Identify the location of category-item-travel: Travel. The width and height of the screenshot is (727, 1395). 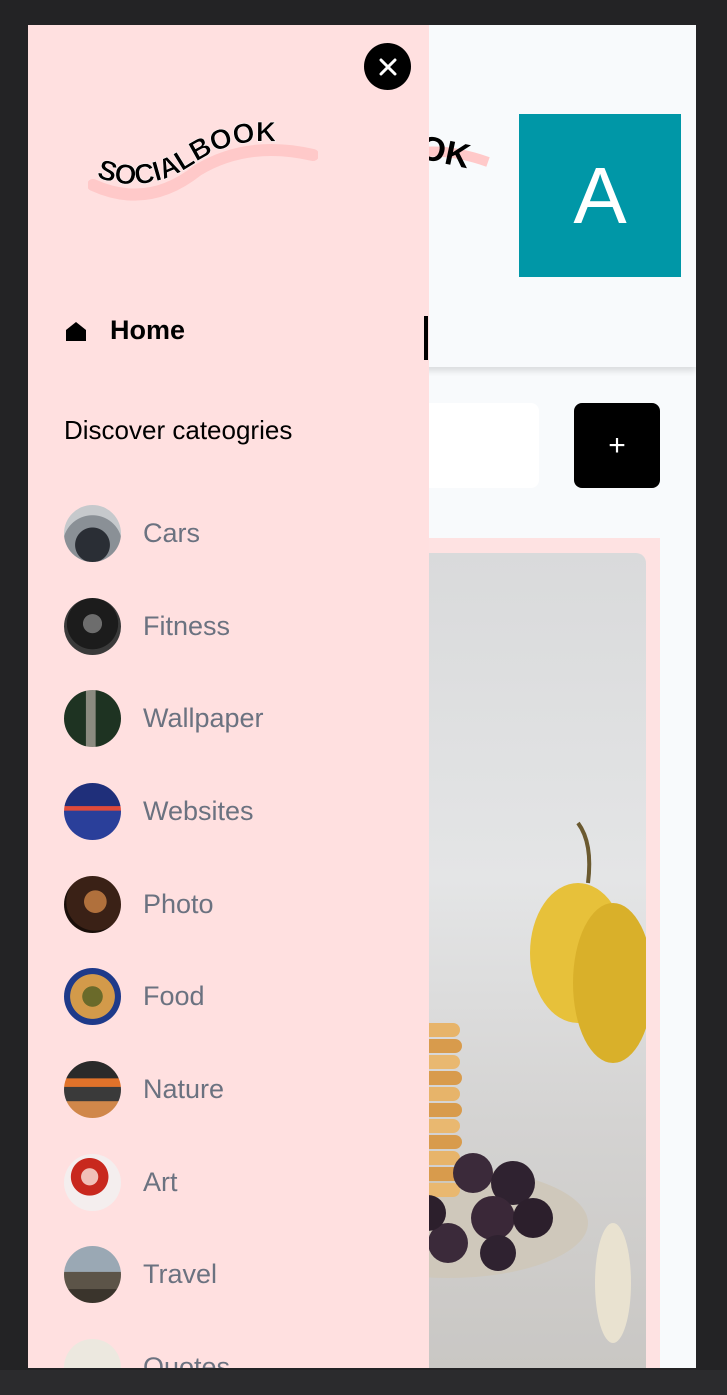
(164, 1275).